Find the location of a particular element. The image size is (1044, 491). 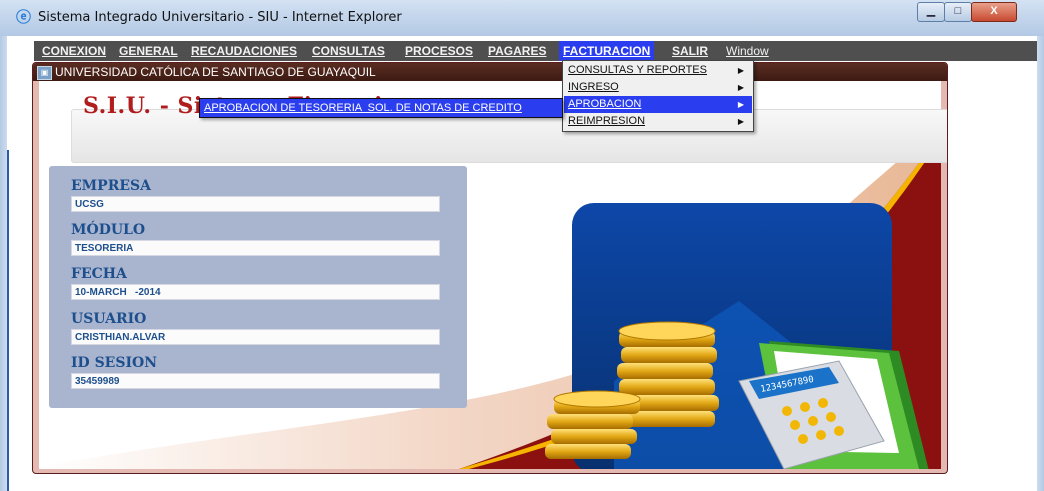

menu-general: GENERAL is located at coordinates (148, 51).